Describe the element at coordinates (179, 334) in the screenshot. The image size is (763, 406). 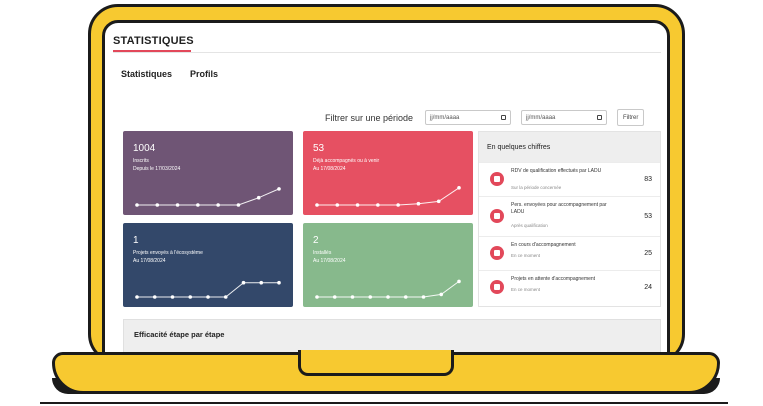
I see `efficiency-title: Efficacité étape par étape` at that location.